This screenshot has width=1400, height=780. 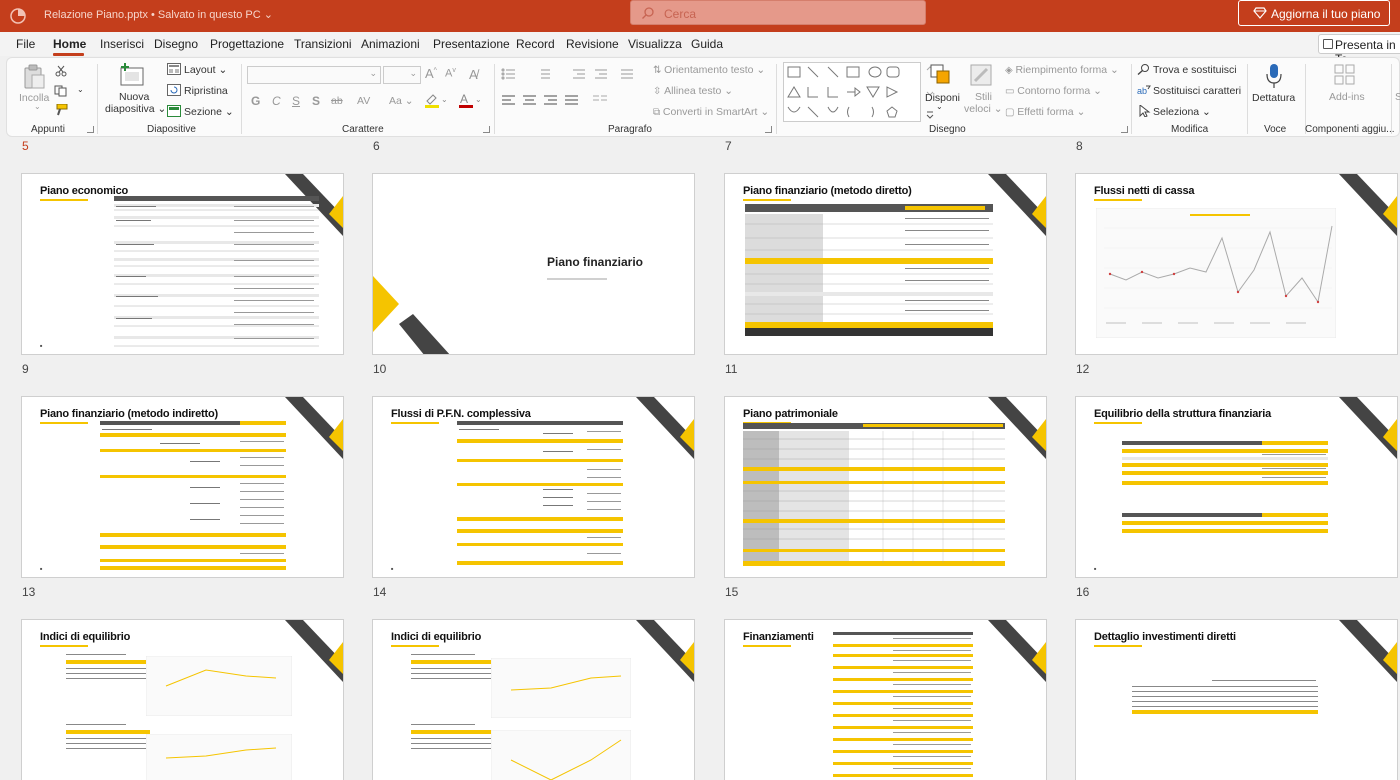 I want to click on search-icon, so click(x=648, y=13).